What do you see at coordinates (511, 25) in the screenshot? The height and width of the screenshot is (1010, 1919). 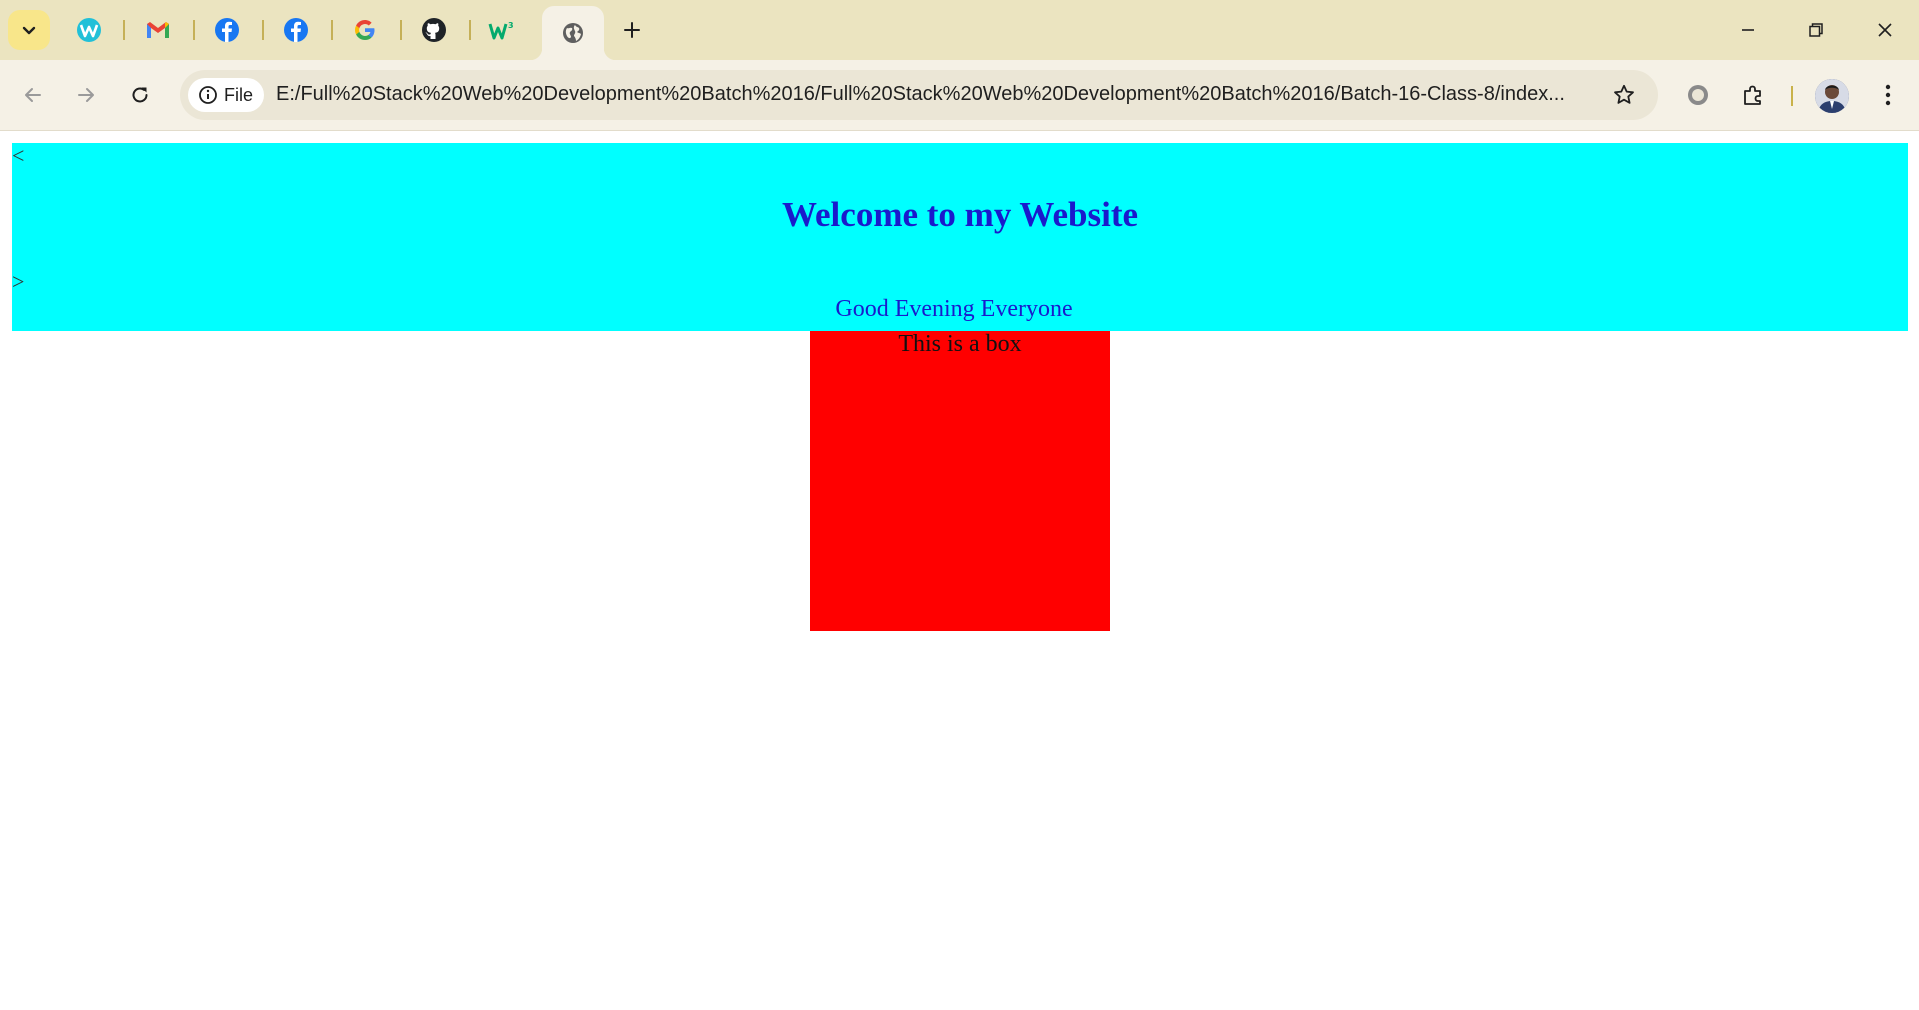 I see `svg-text: 3` at bounding box center [511, 25].